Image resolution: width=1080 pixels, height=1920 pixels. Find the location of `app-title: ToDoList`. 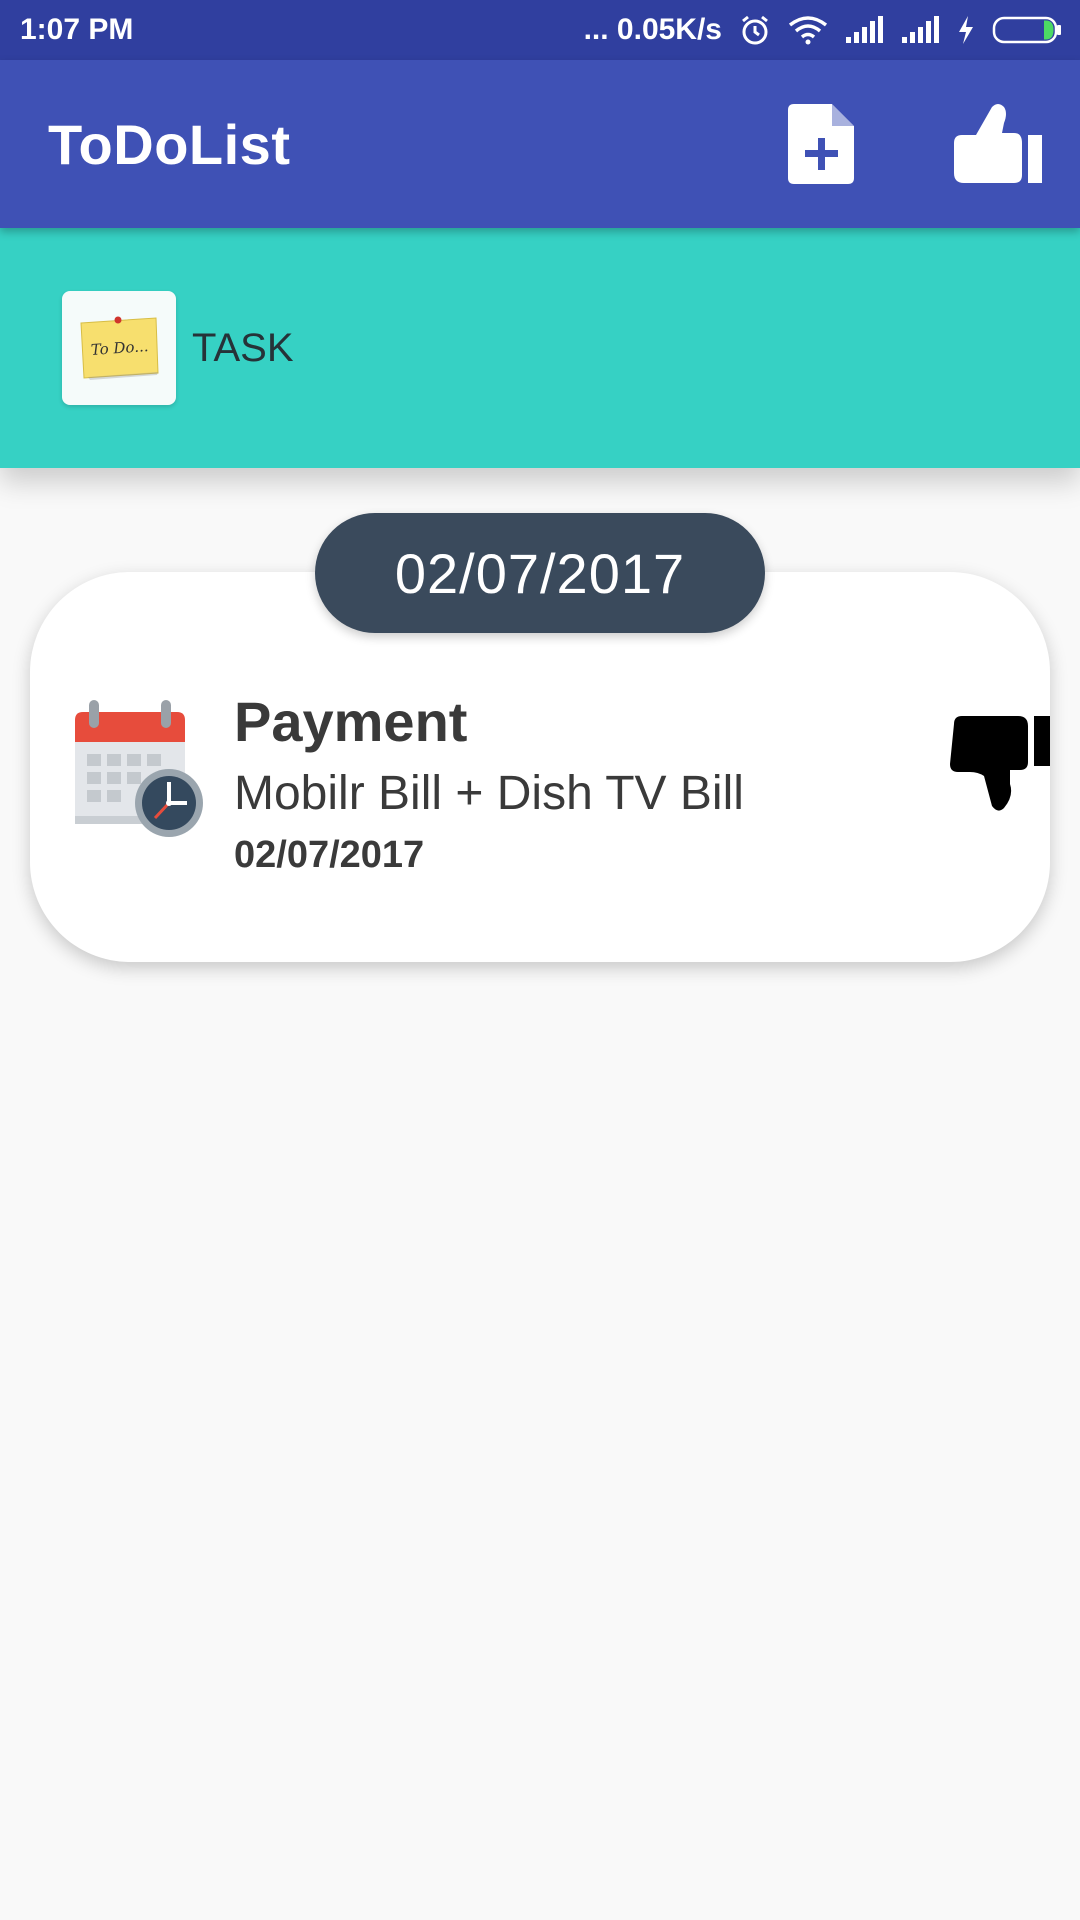

app-title: ToDoList is located at coordinates (169, 144).